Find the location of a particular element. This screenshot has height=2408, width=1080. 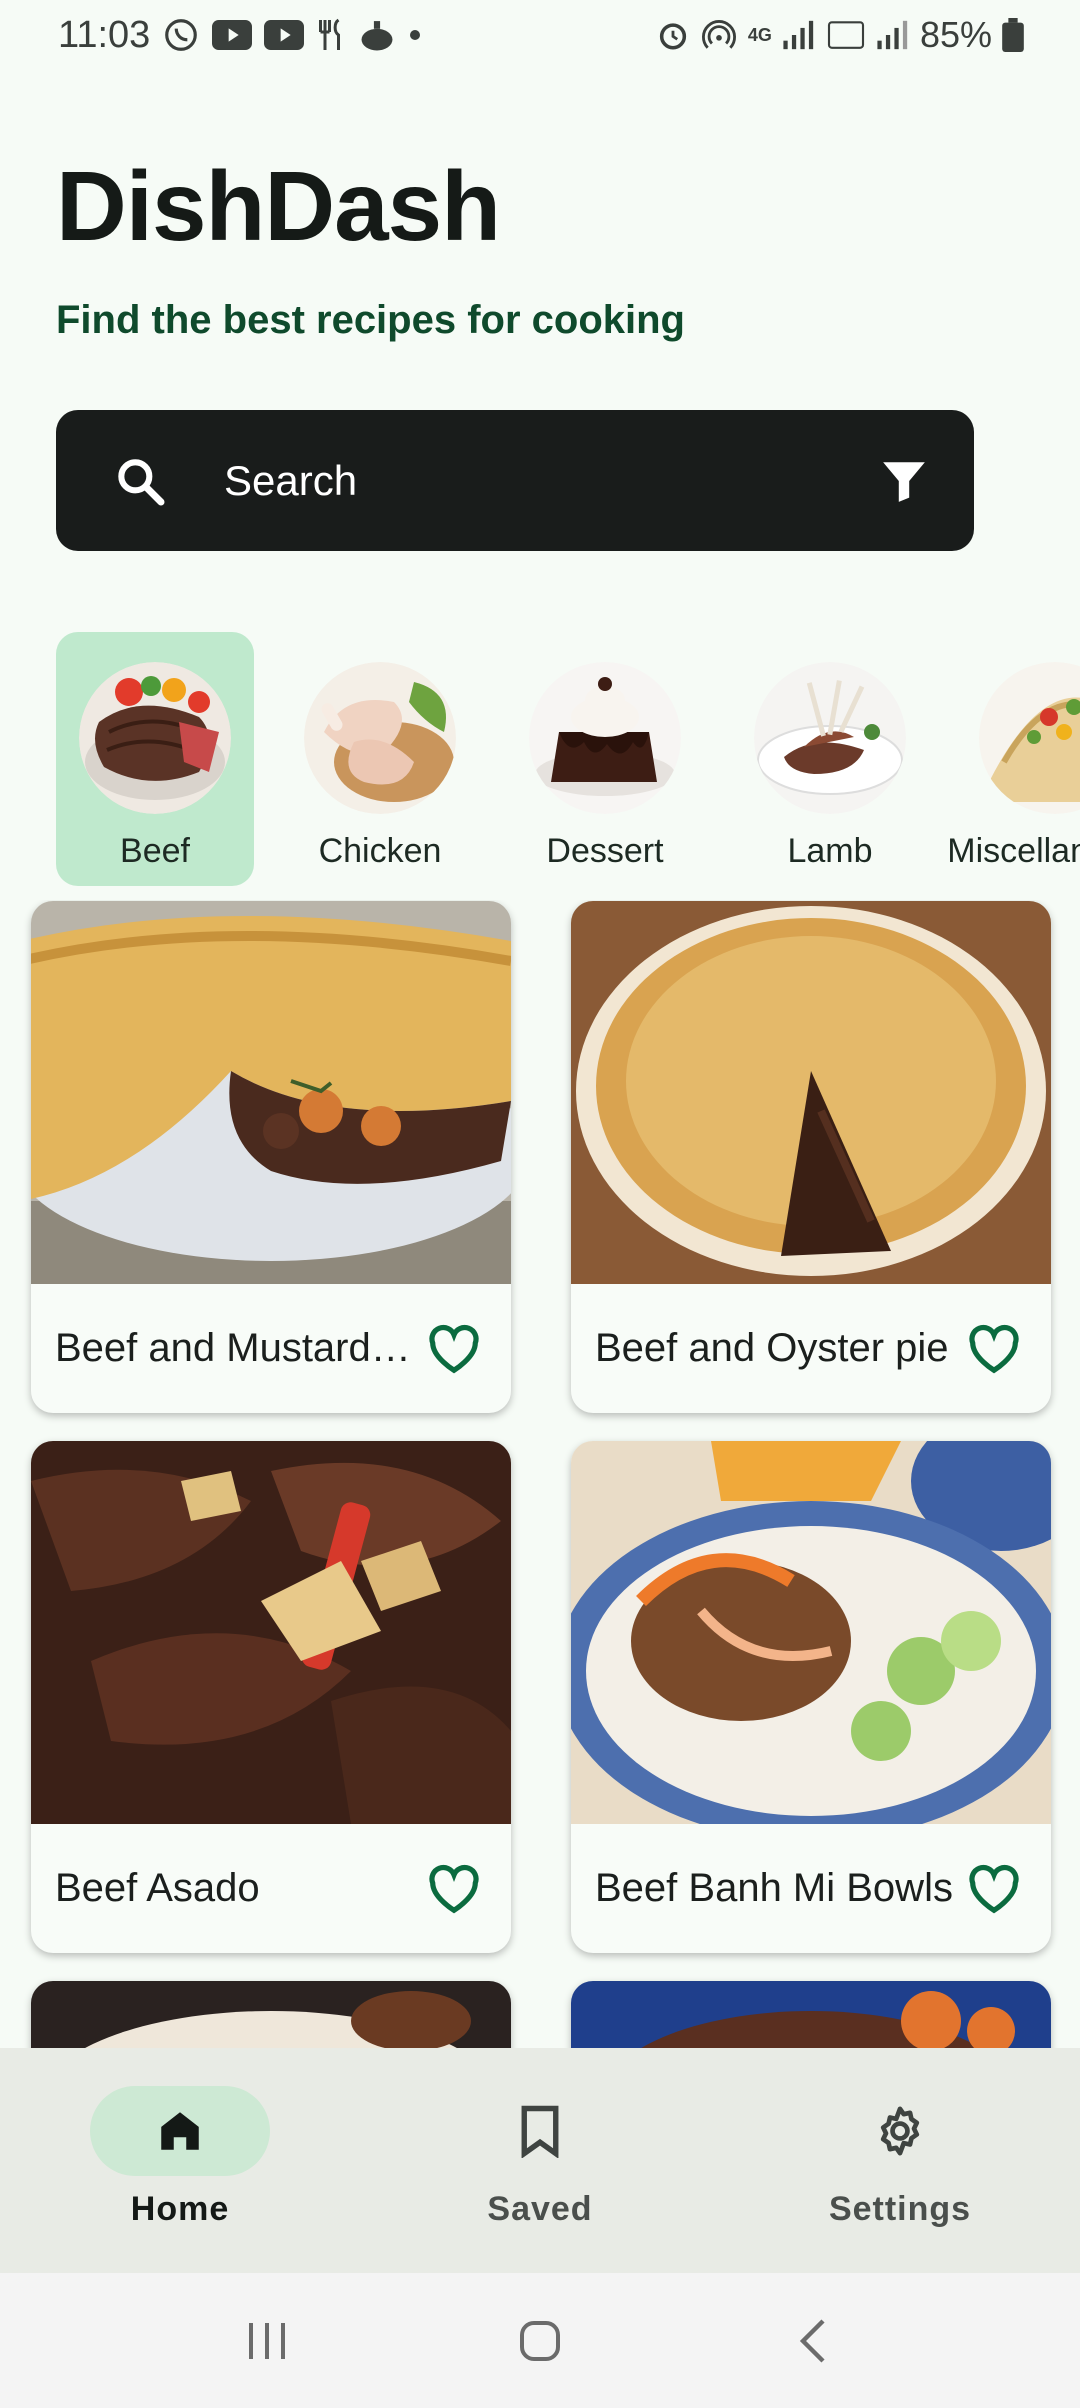

recipe-title: Beef Asado is located at coordinates (157, 1888).